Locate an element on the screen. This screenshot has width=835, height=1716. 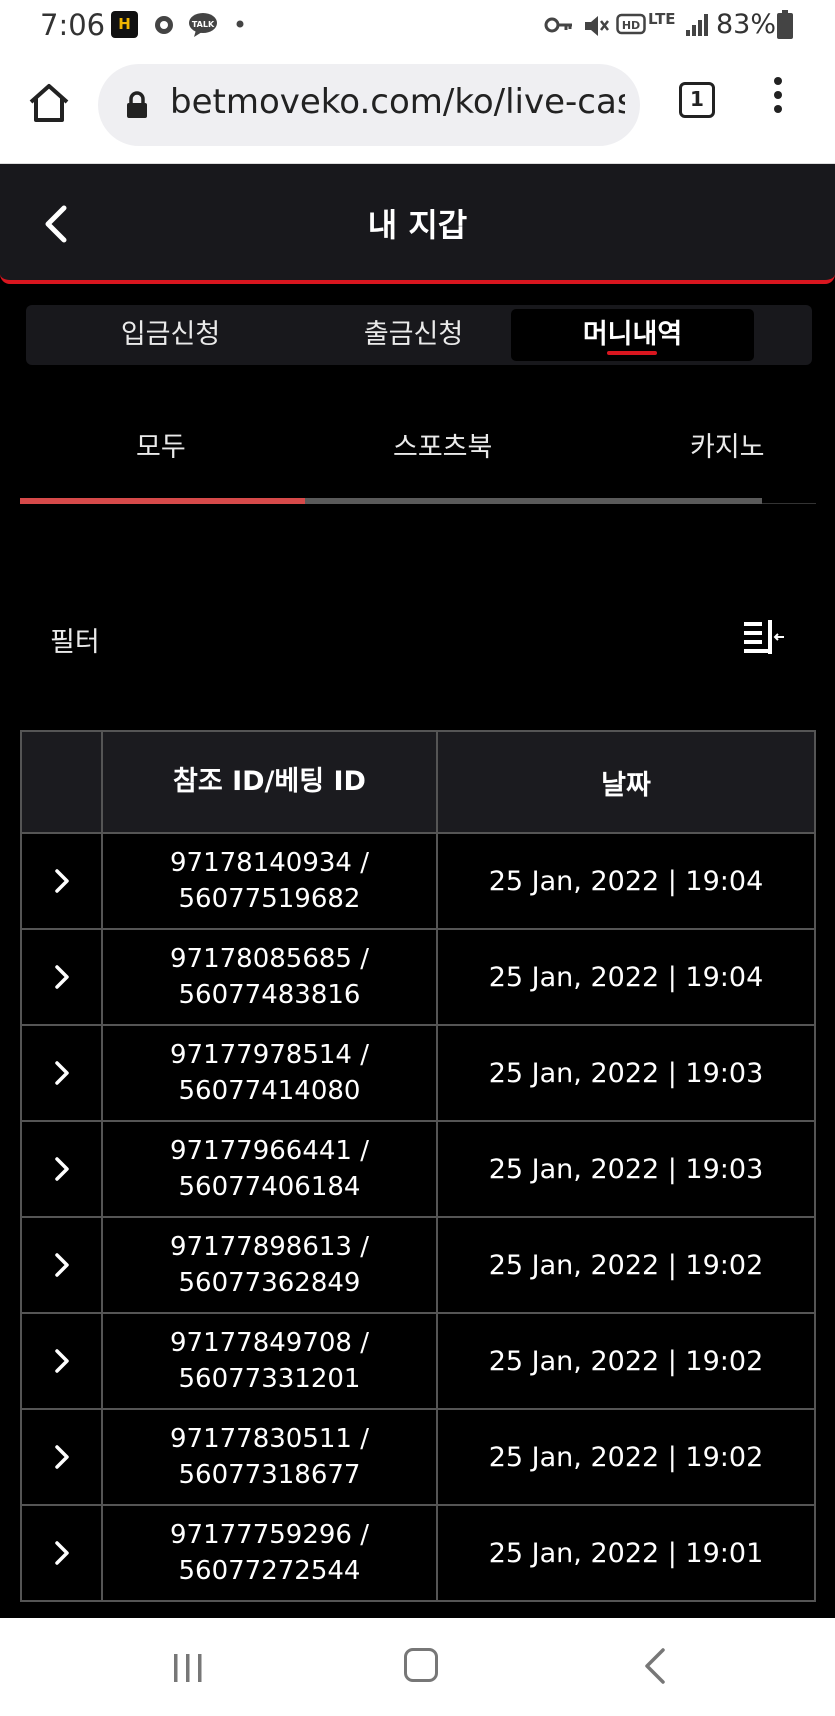
cell-date: 25 Jan, 2022 | 19:01 is located at coordinates (626, 1553).